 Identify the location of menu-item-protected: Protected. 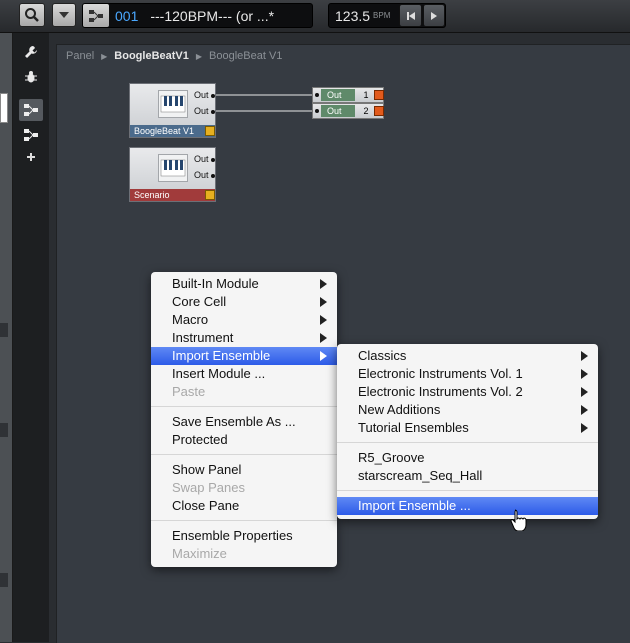
(244, 440).